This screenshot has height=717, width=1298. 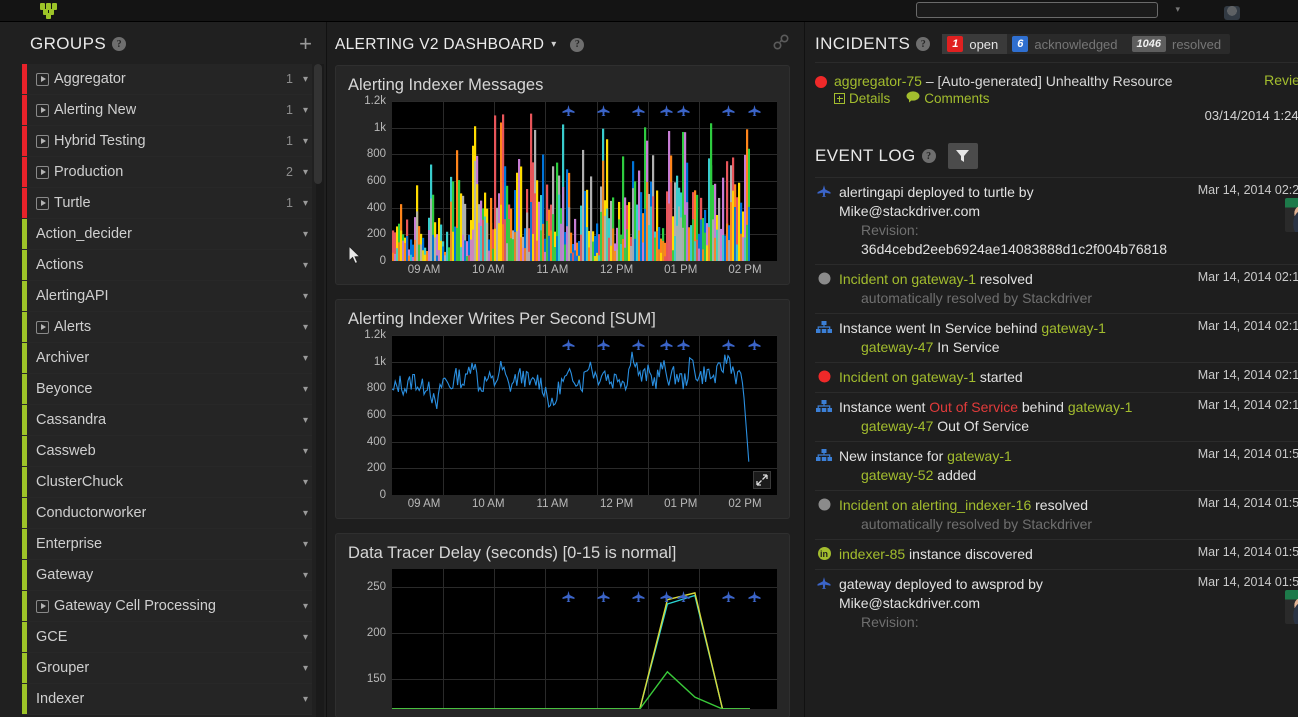 What do you see at coordinates (167, 265) in the screenshot?
I see `sidebar-item-actions: Actions ▾` at bounding box center [167, 265].